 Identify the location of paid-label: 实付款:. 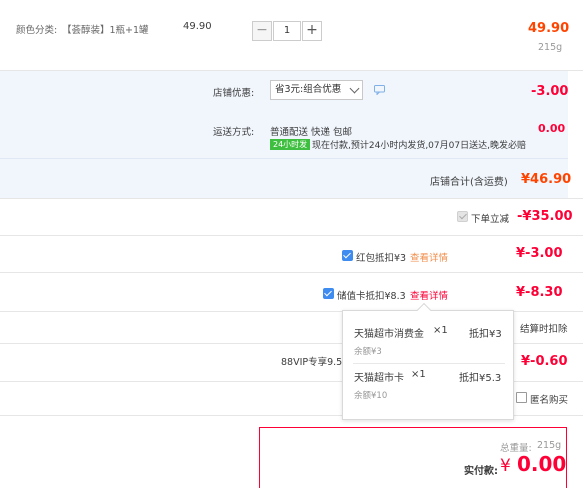
(481, 471).